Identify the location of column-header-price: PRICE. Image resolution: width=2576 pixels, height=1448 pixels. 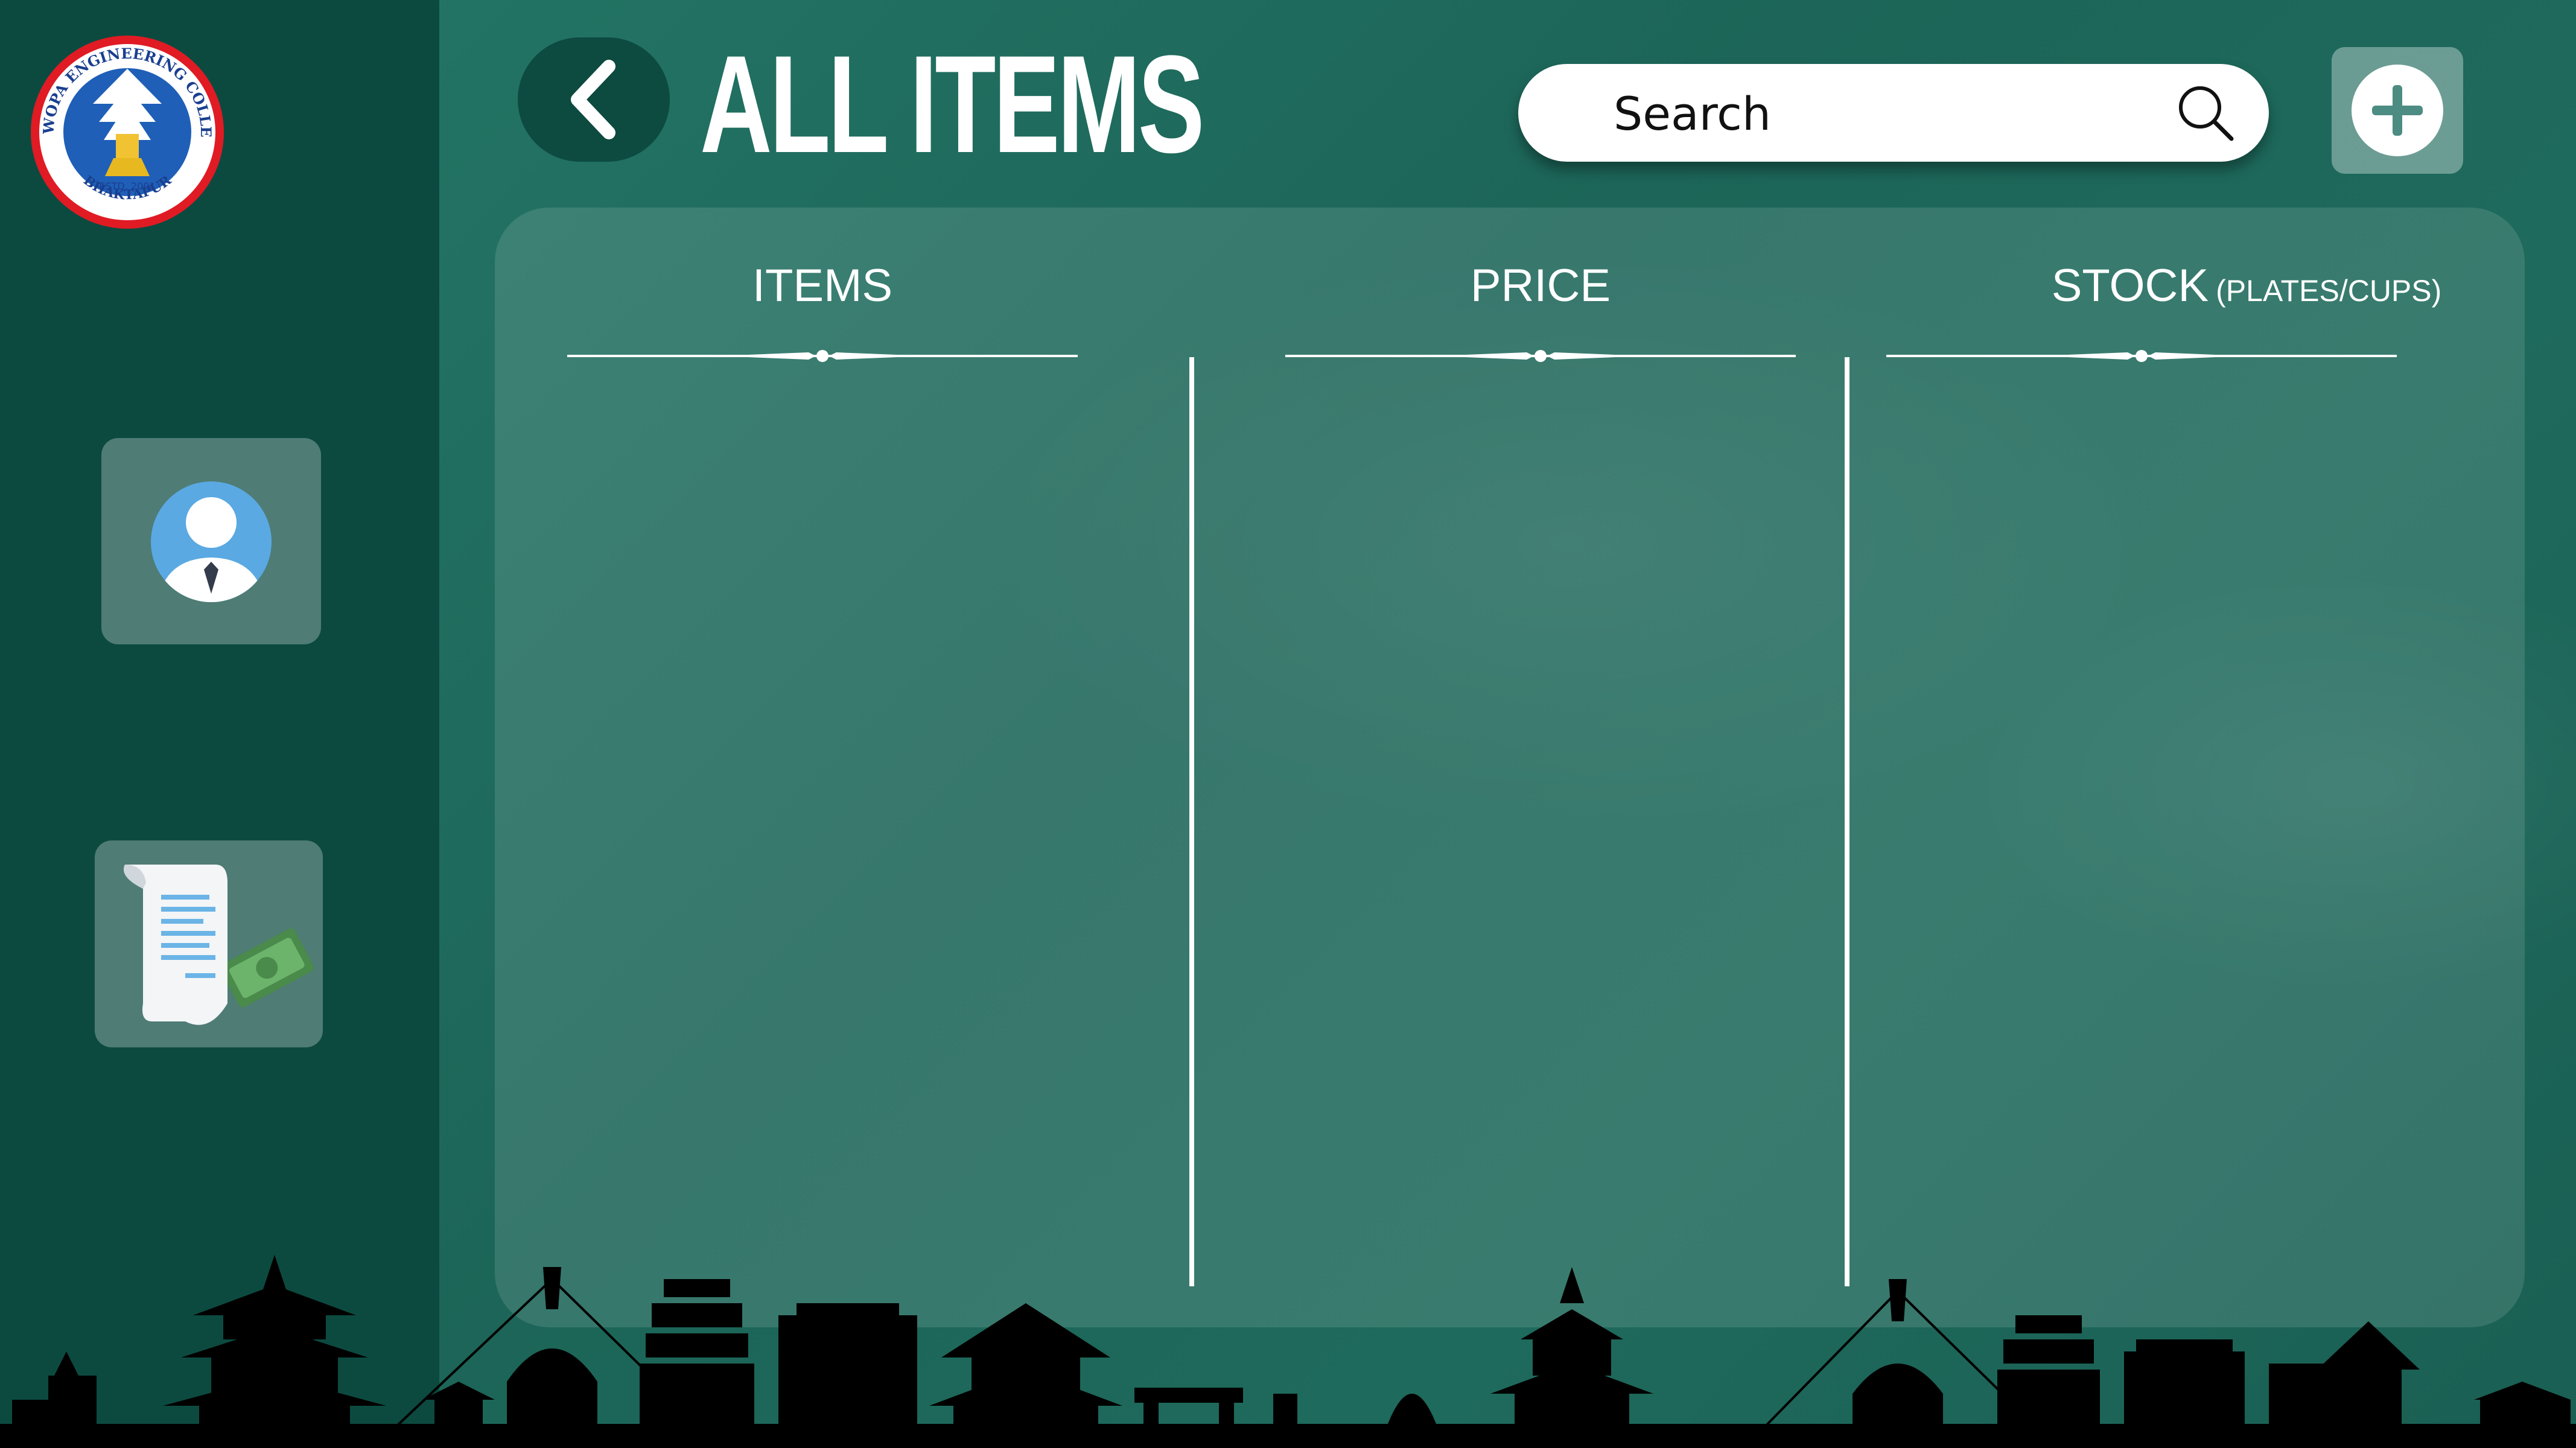
(1541, 285).